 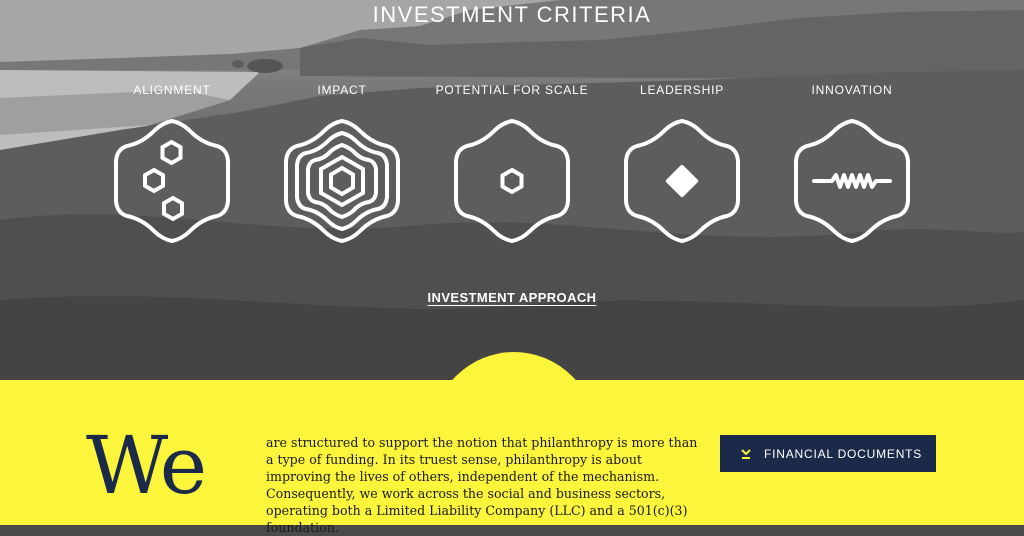 I want to click on stacked-hexagons-icon, so click(x=172, y=181).